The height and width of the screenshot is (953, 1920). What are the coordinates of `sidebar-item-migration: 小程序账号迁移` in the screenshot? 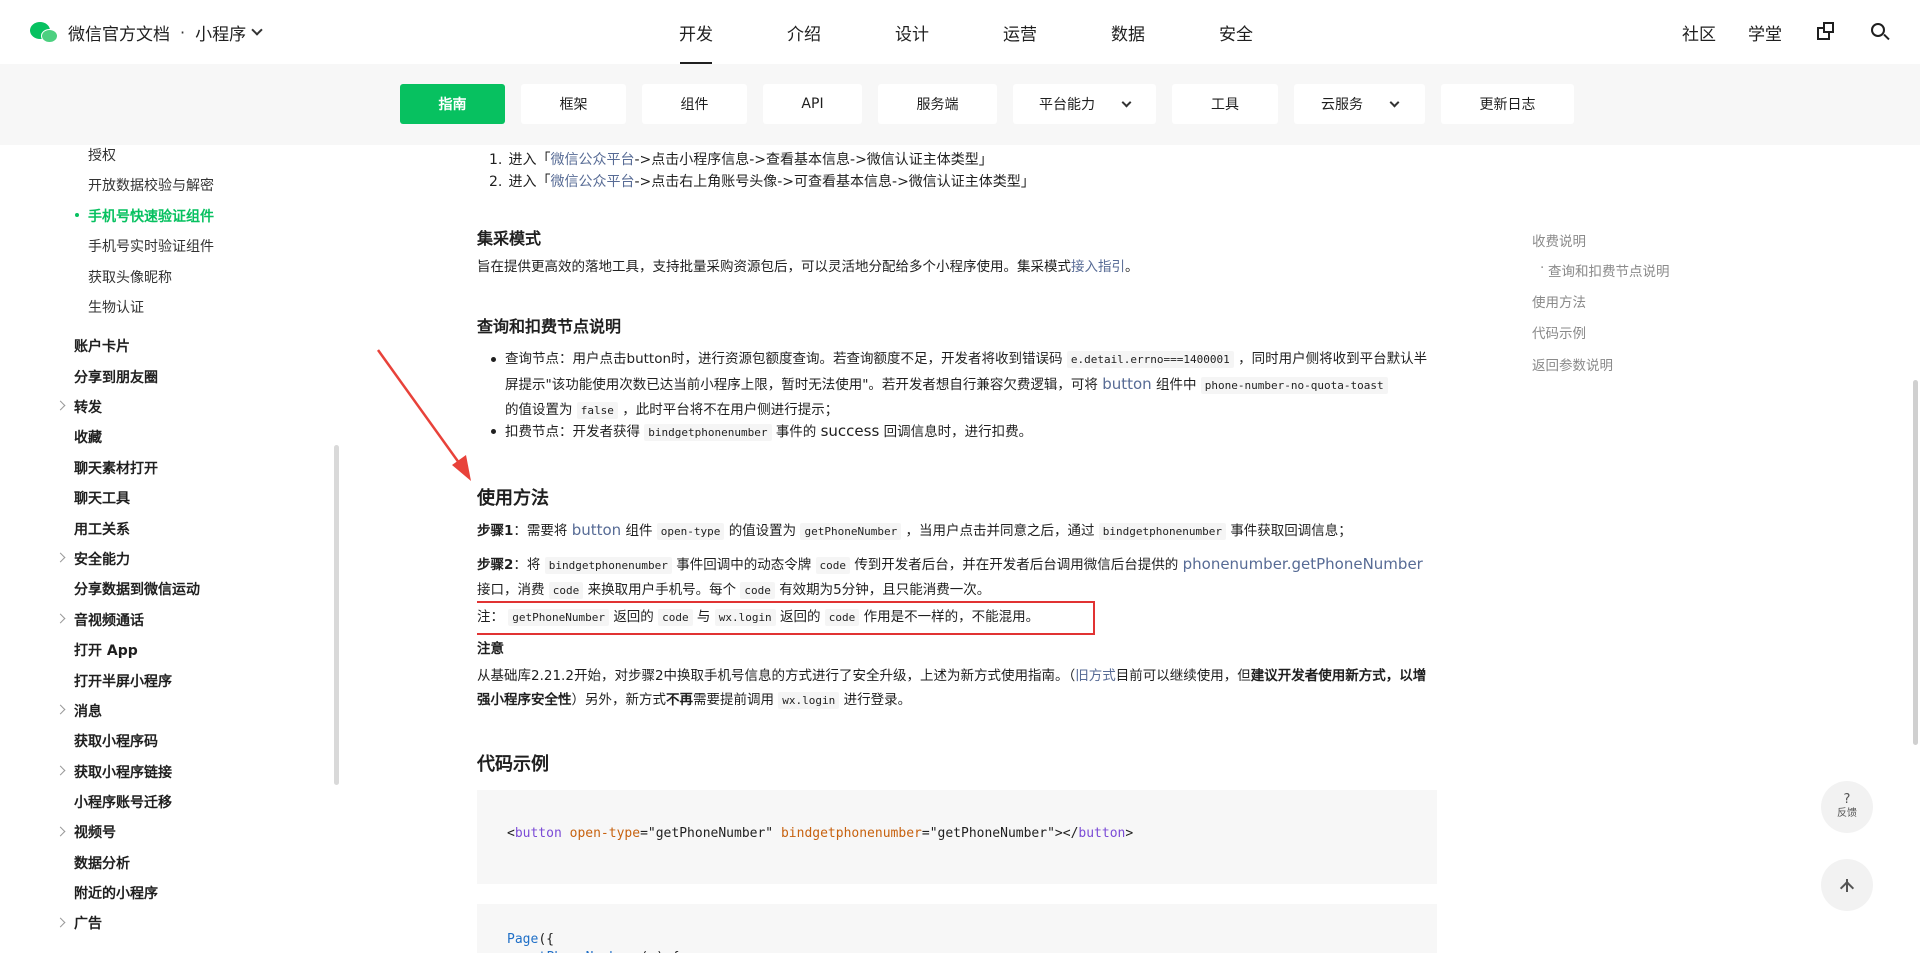 It's located at (123, 802).